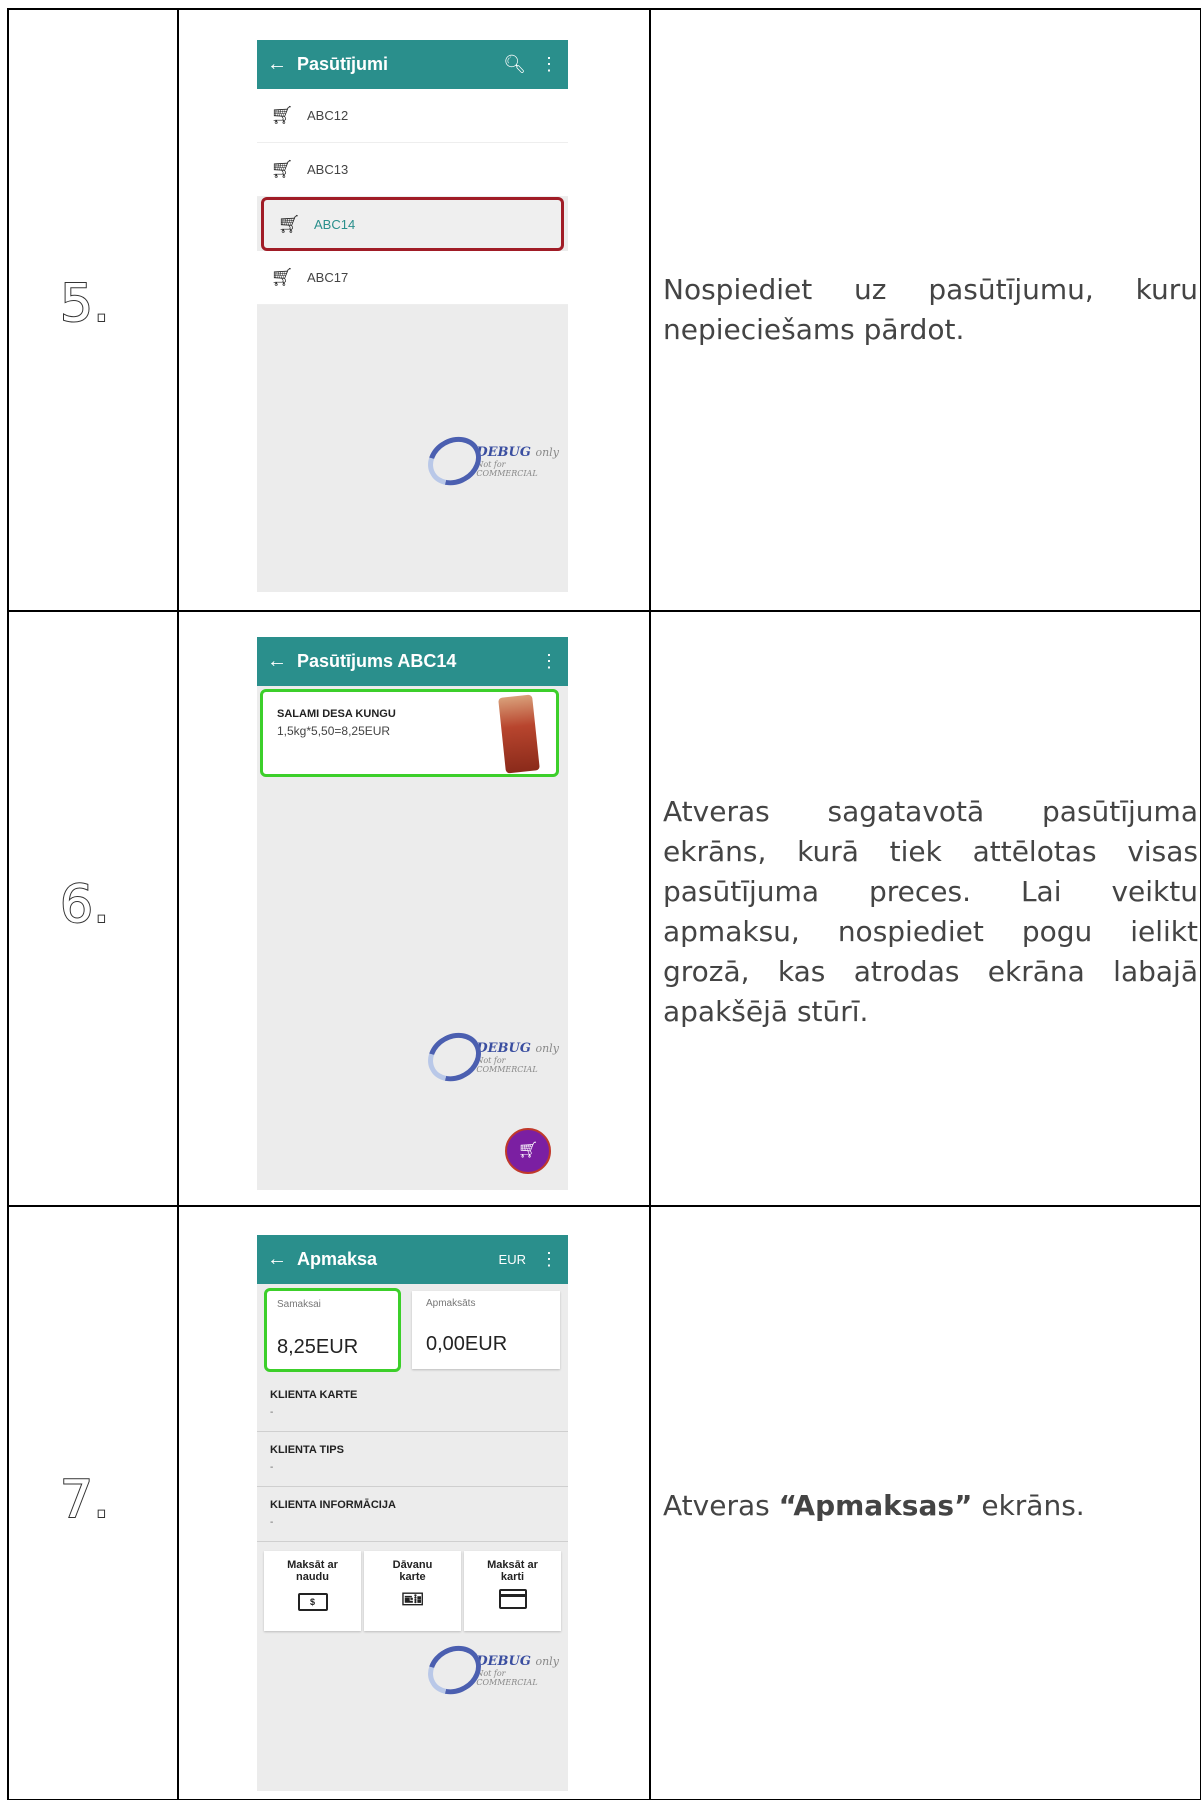 Image resolution: width=1201 pixels, height=1800 pixels. What do you see at coordinates (512, 1259) in the screenshot?
I see `currency-label: EUR` at bounding box center [512, 1259].